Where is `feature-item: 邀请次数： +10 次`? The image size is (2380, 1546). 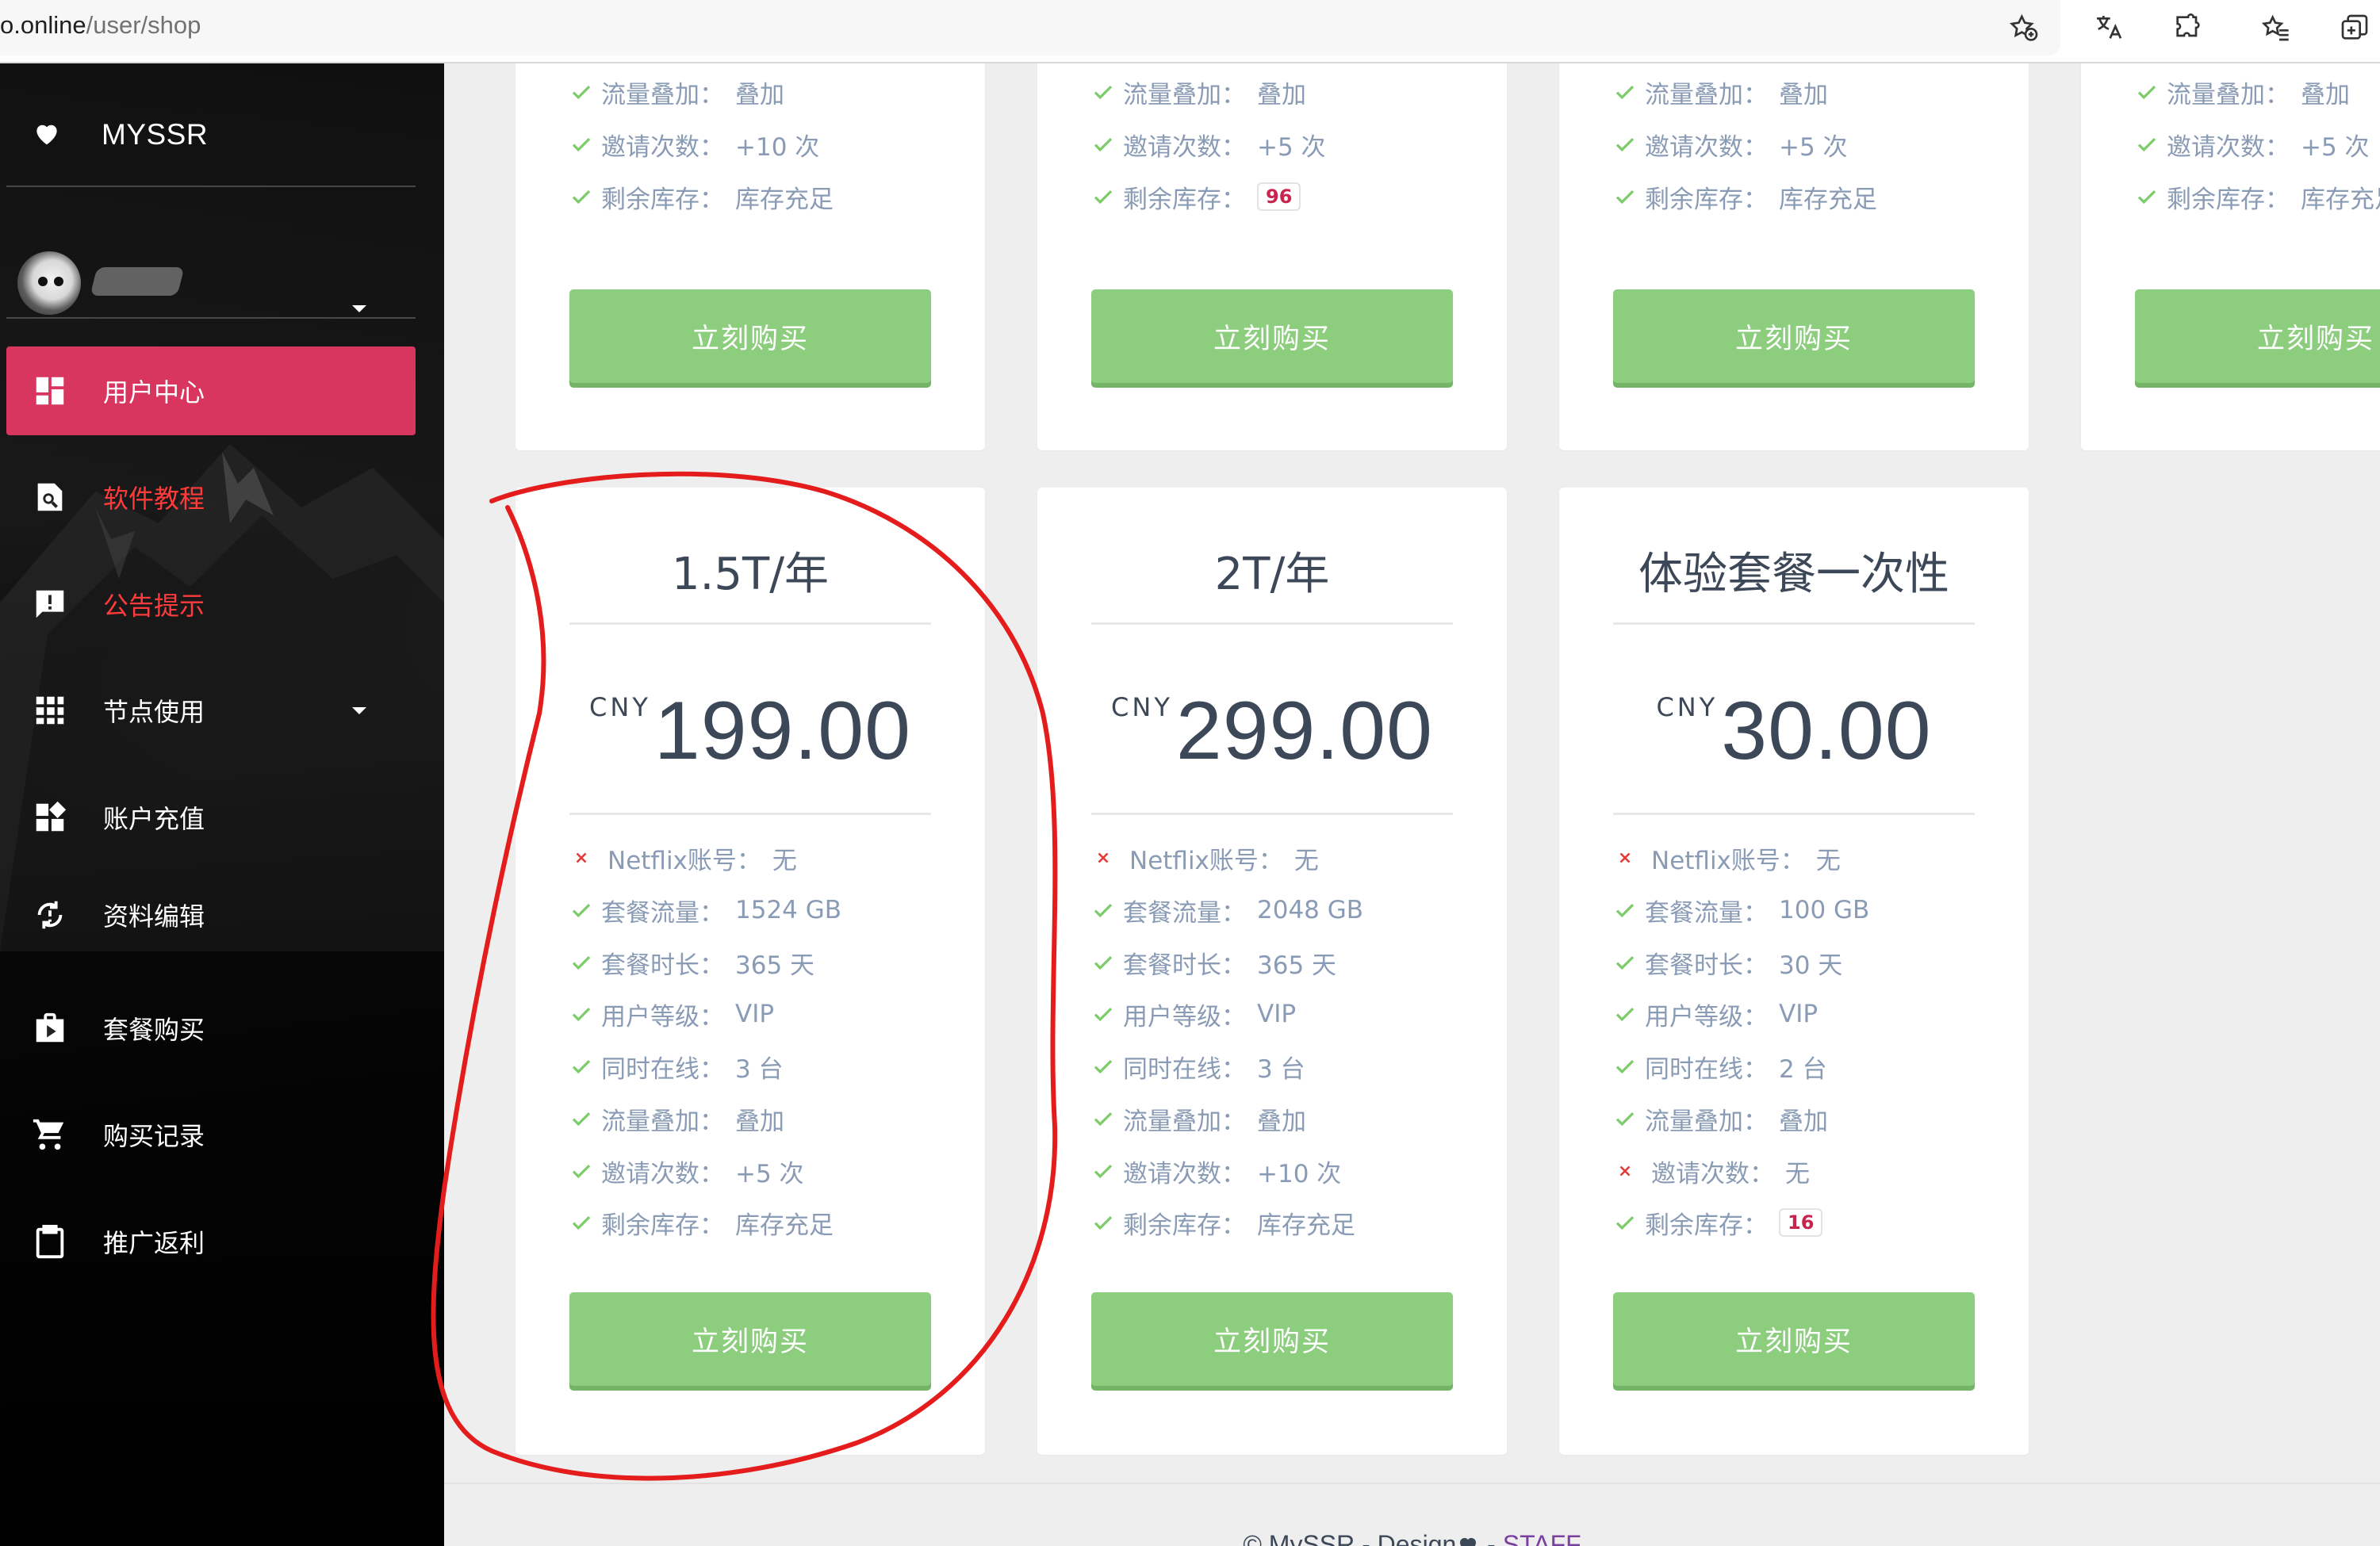 feature-item: 邀请次数： +10 次 is located at coordinates (694, 144).